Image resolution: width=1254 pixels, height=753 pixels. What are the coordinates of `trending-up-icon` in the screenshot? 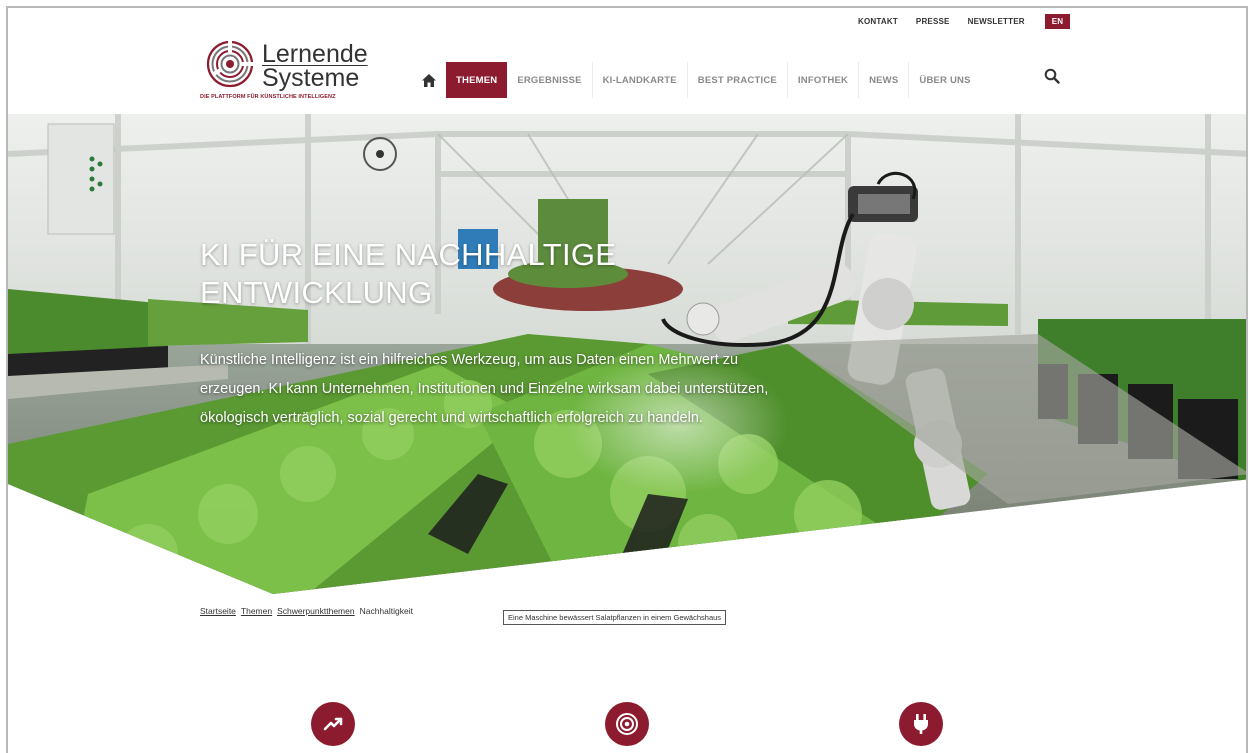 It's located at (333, 724).